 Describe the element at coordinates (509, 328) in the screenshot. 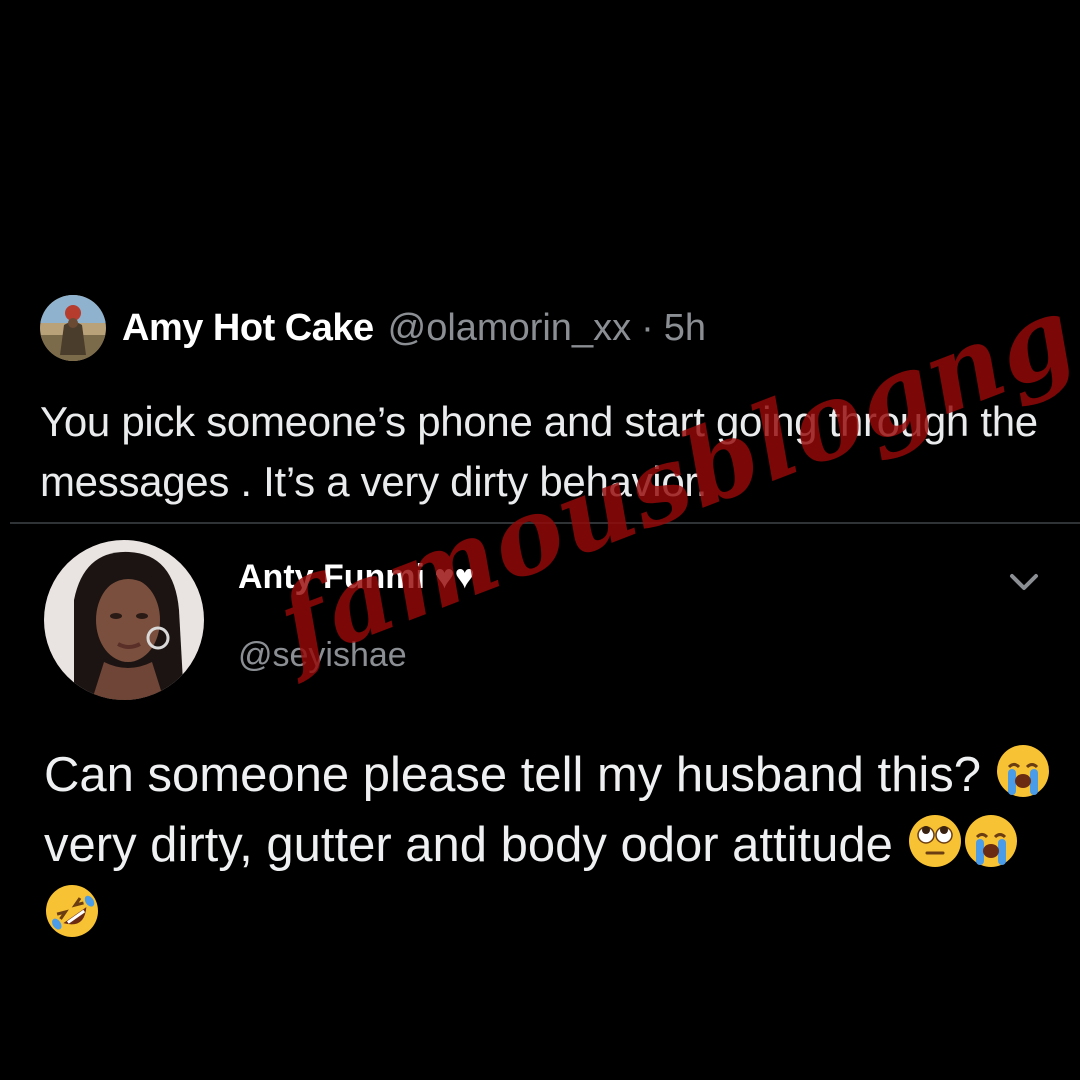

I see `quoted-author-handle: @olamorin_xx` at that location.